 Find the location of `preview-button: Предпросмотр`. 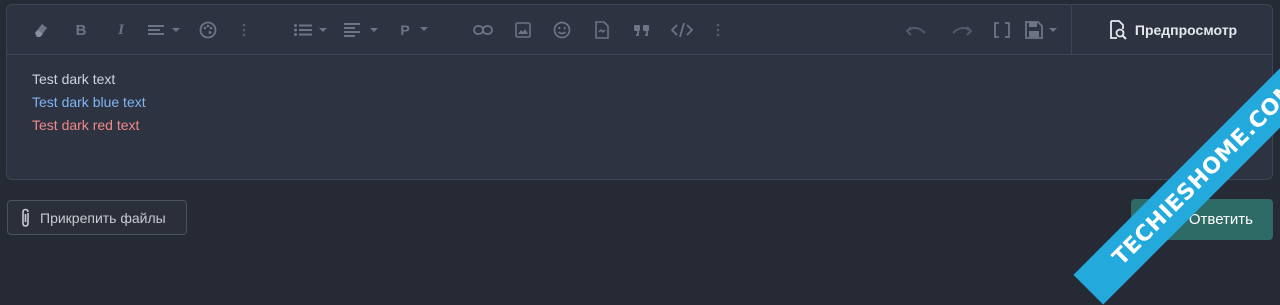

preview-button: Предпросмотр is located at coordinates (1171, 30).